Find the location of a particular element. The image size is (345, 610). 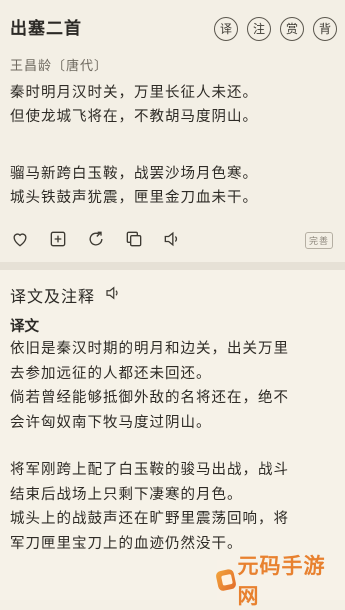

translation-line: 去参加远征的人都还未回还。 is located at coordinates (111, 373).